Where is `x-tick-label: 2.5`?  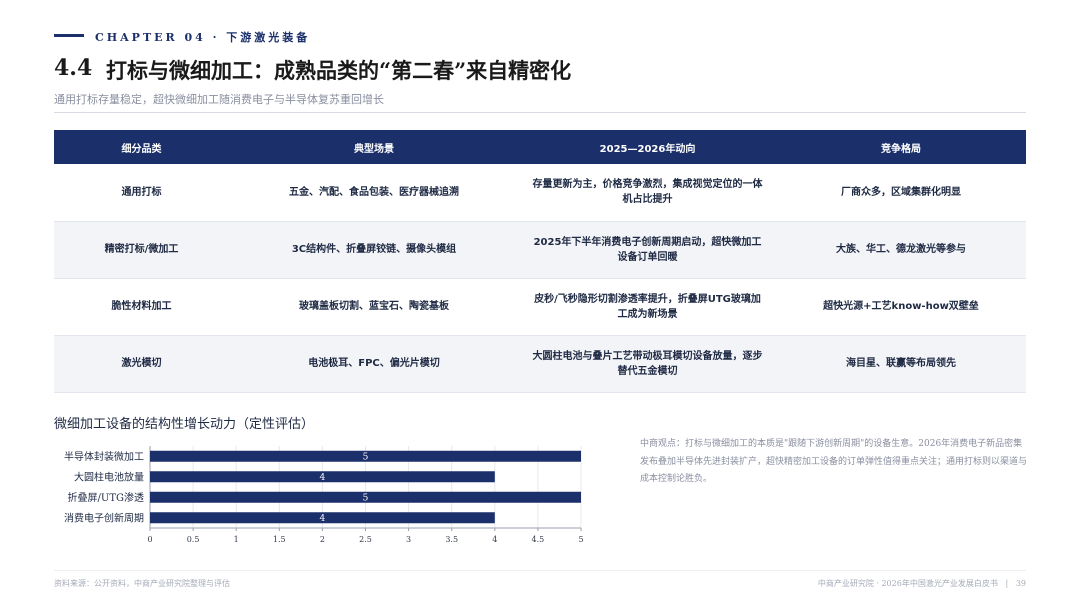 x-tick-label: 2.5 is located at coordinates (365, 539).